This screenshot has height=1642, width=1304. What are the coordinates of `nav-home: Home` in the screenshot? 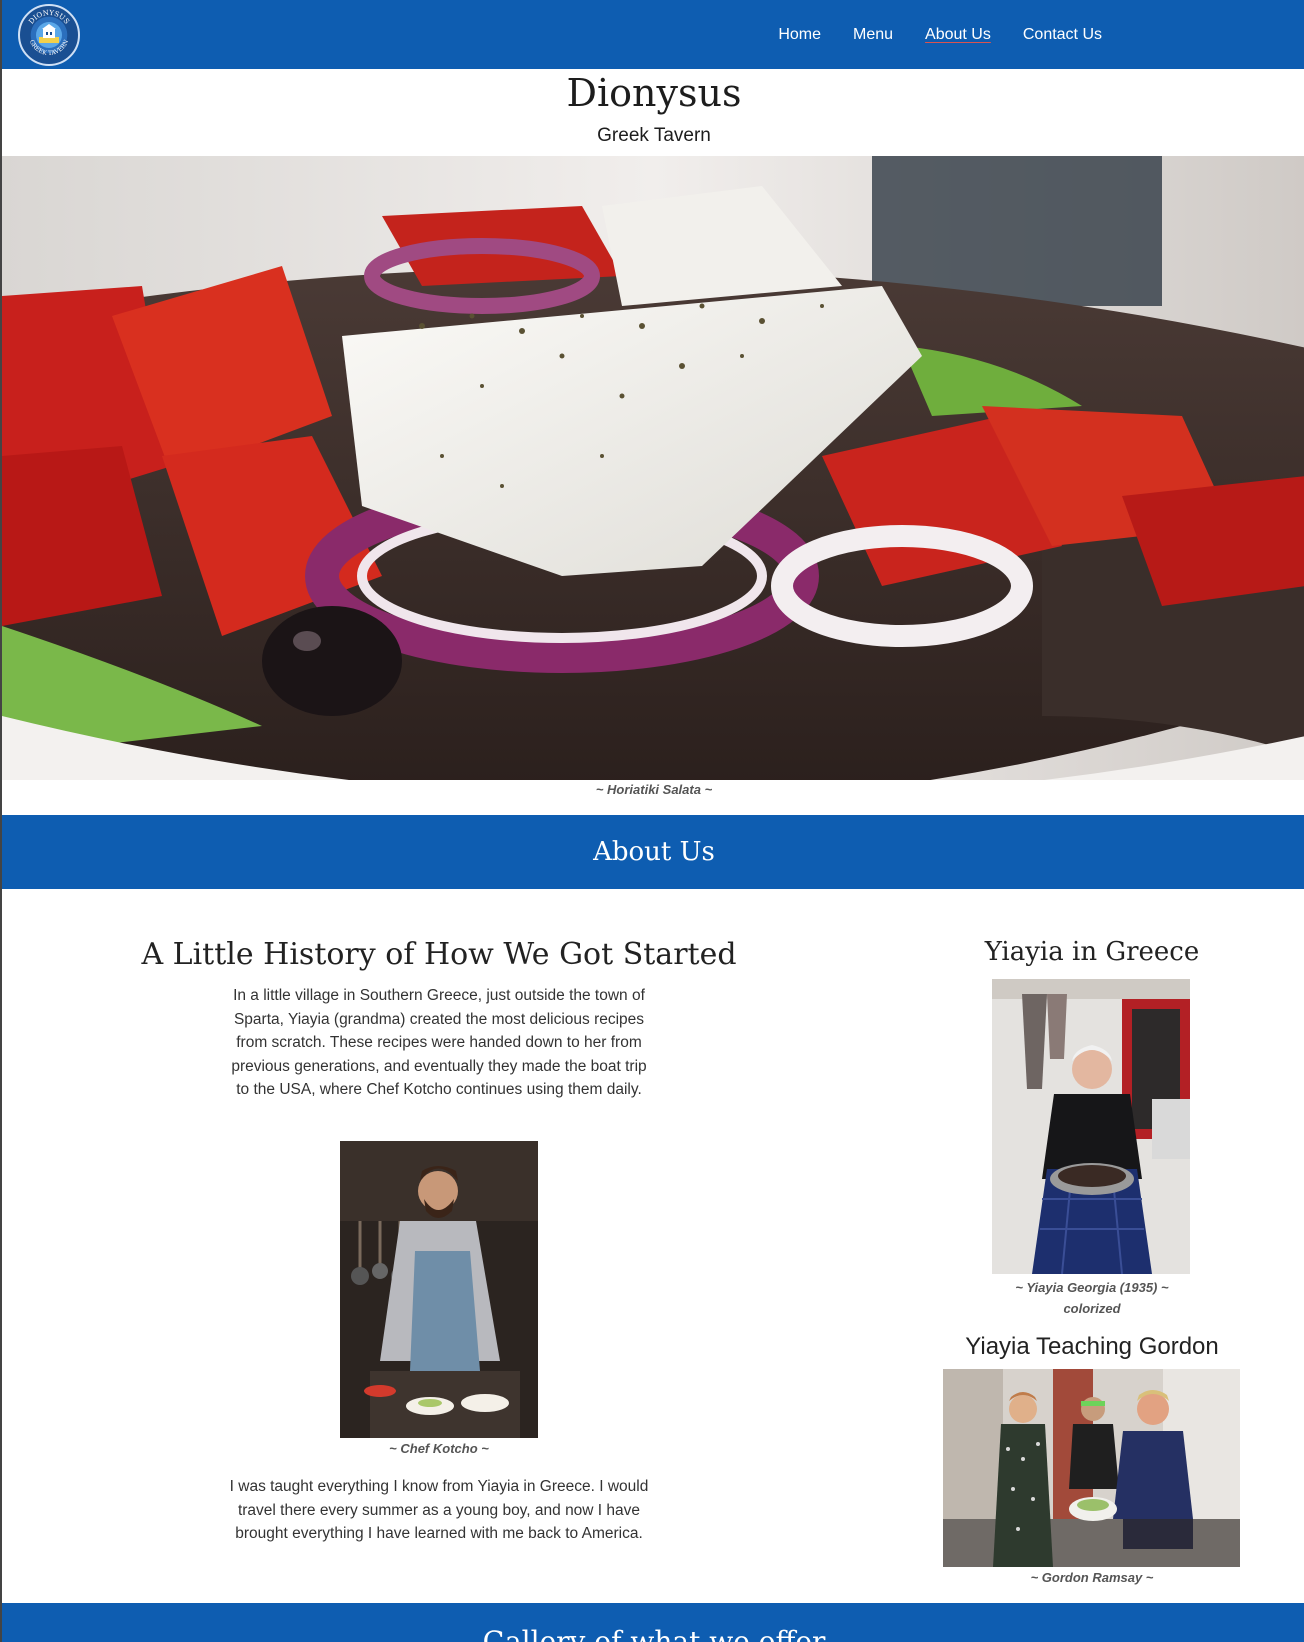 It's located at (799, 35).